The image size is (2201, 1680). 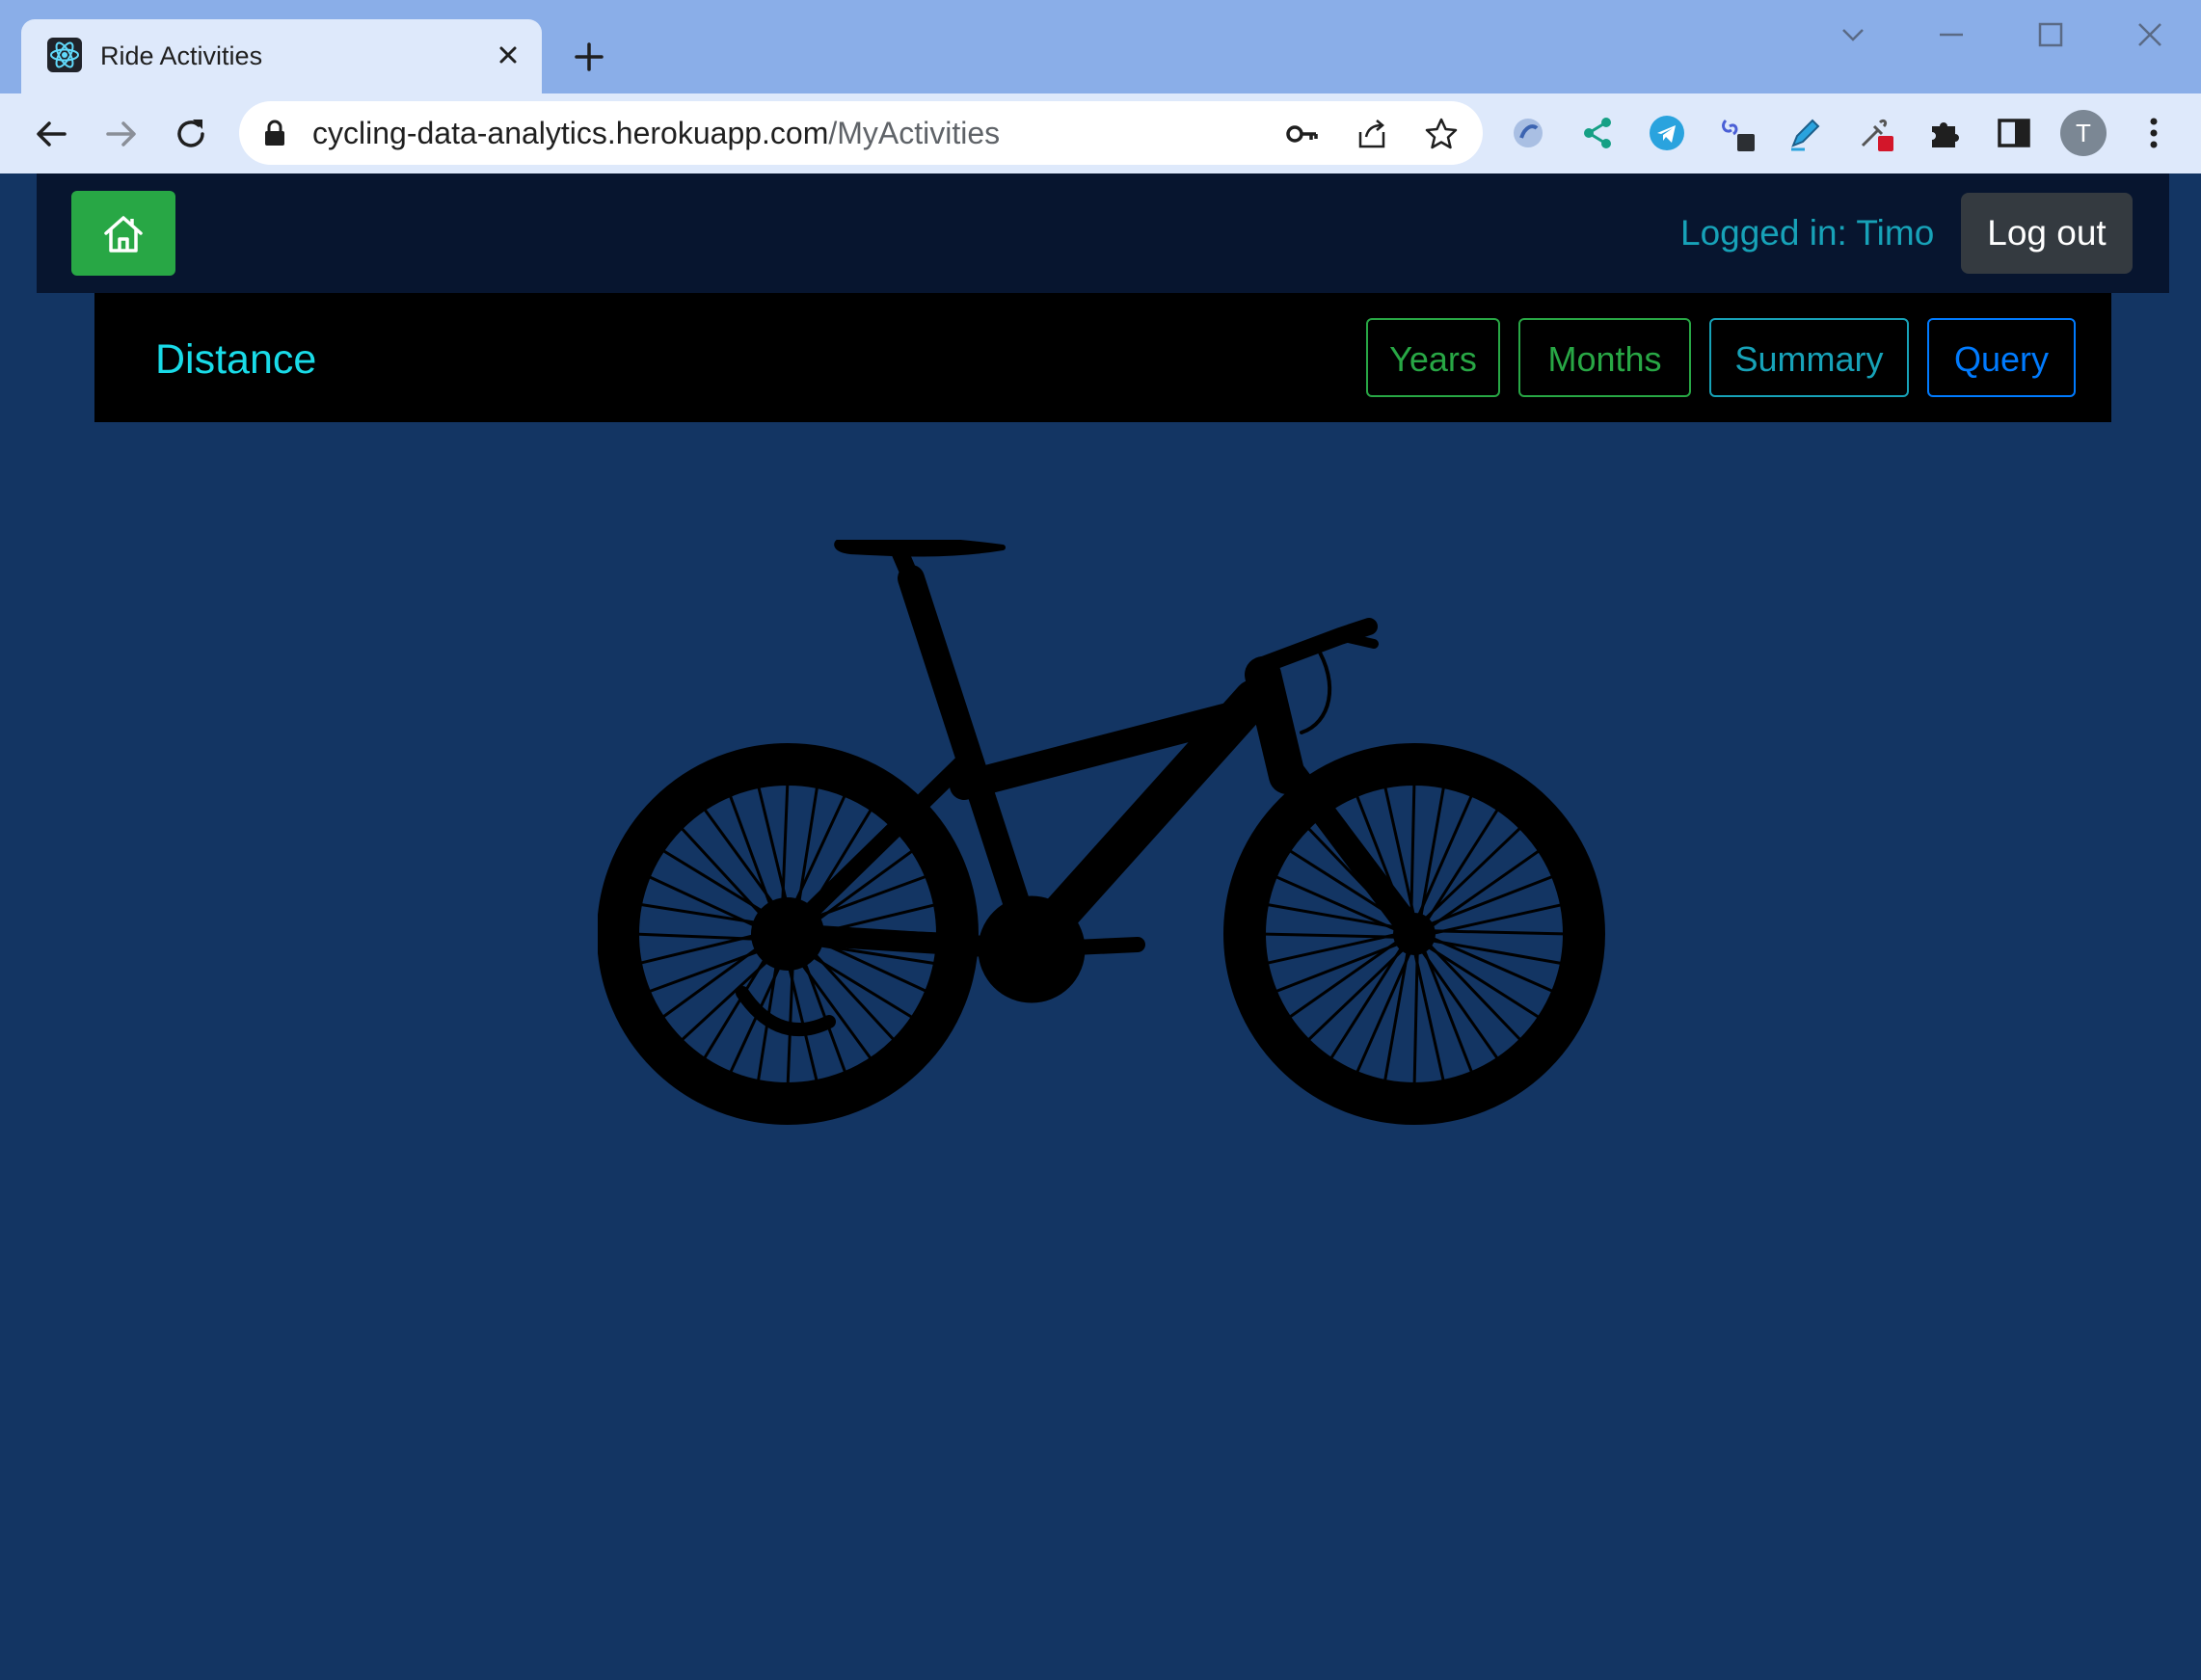 What do you see at coordinates (1951, 34) in the screenshot?
I see `minimize-icon` at bounding box center [1951, 34].